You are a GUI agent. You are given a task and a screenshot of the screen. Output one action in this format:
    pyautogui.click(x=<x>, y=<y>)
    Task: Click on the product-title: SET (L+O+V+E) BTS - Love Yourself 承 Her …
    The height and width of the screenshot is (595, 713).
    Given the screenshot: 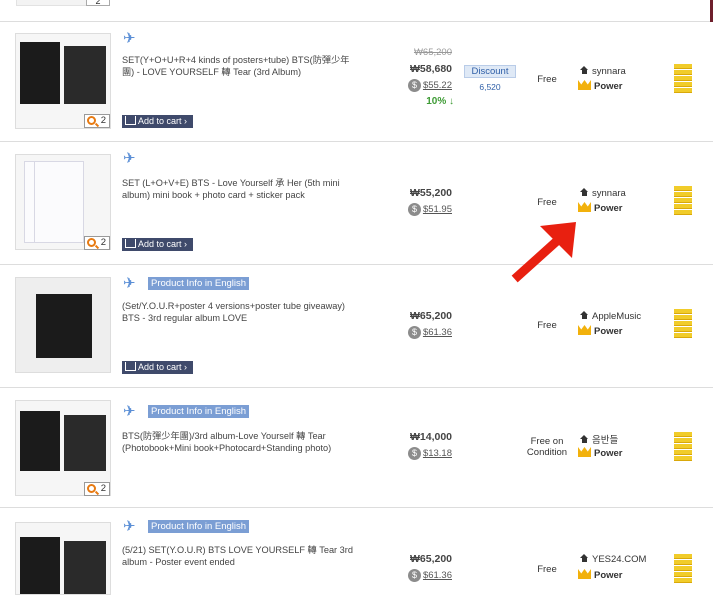 What is the action you would take?
    pyautogui.click(x=240, y=189)
    